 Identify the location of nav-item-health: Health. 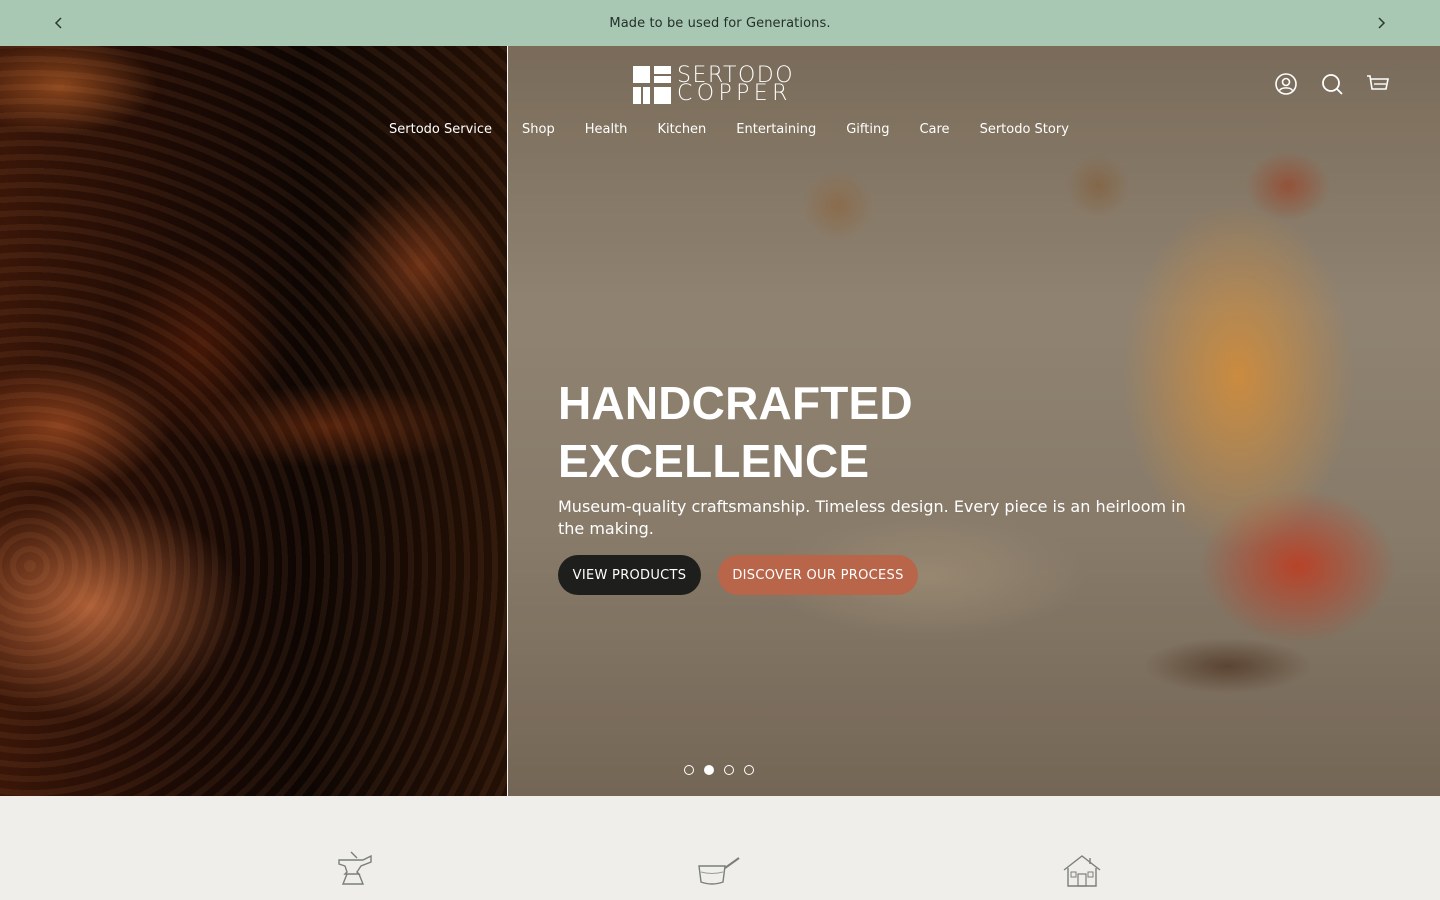
(606, 129).